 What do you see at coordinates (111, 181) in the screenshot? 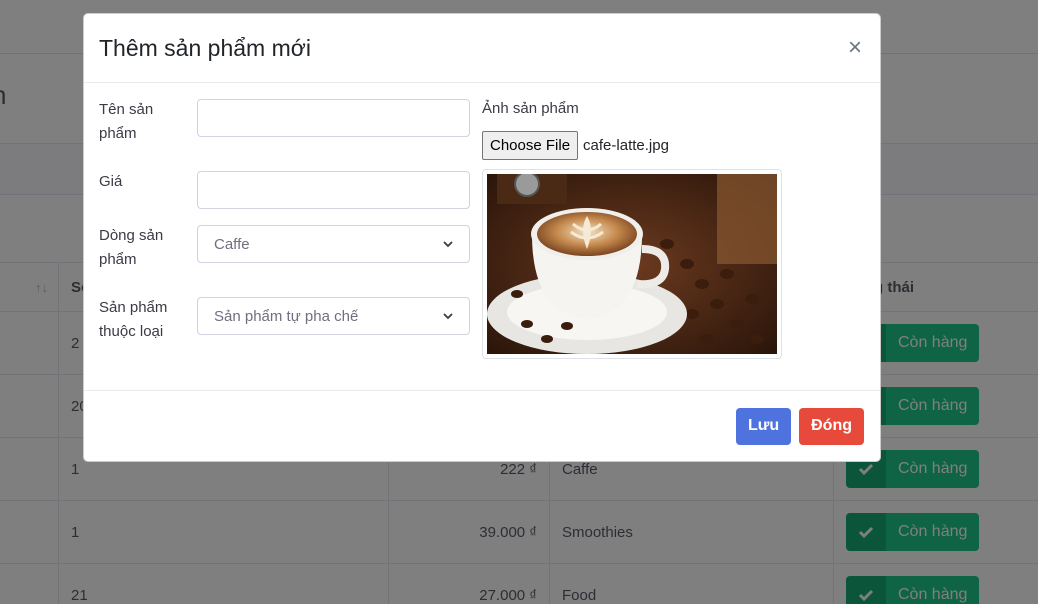
I see `price-label: Giá` at bounding box center [111, 181].